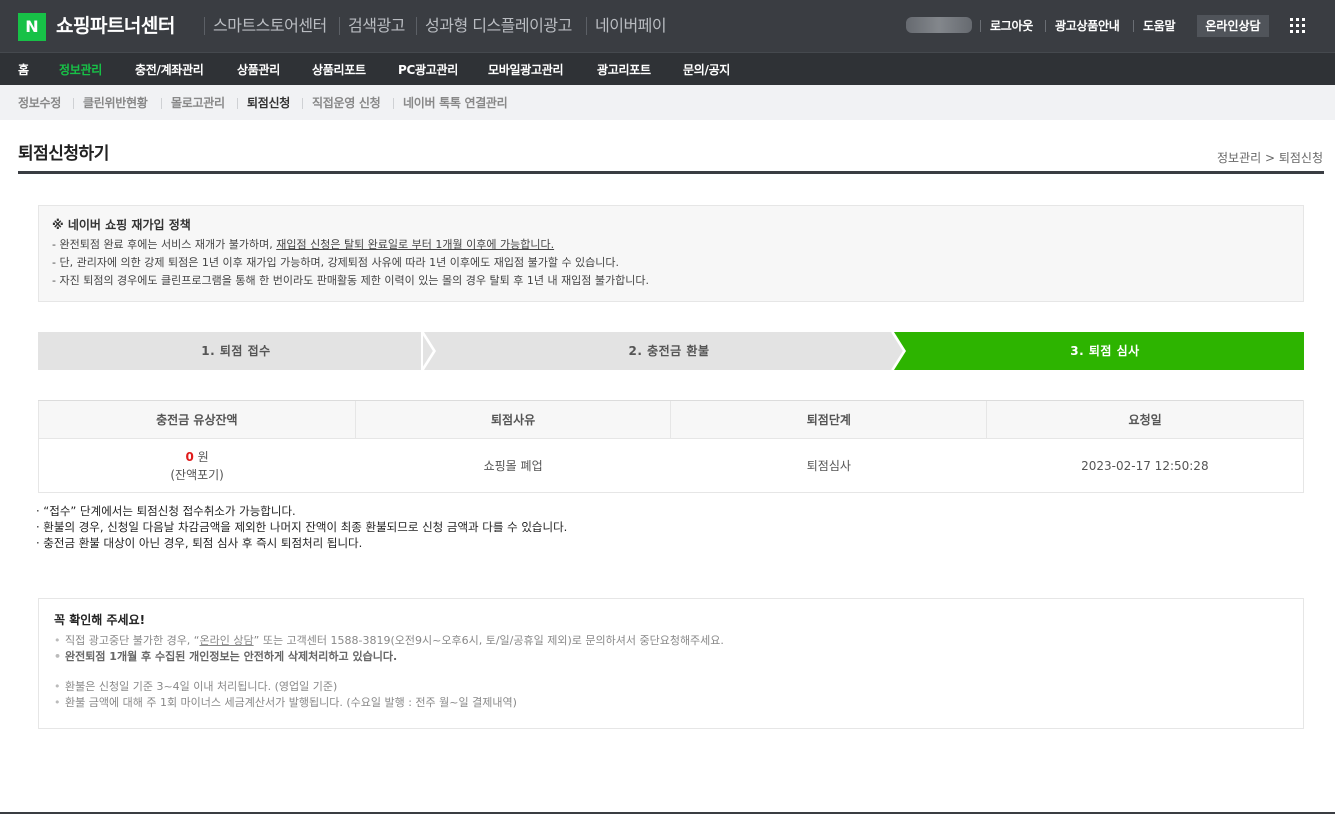 The image size is (1335, 834). Describe the element at coordinates (268, 103) in the screenshot. I see `subnav-withdrawal: 퇴점신청` at that location.